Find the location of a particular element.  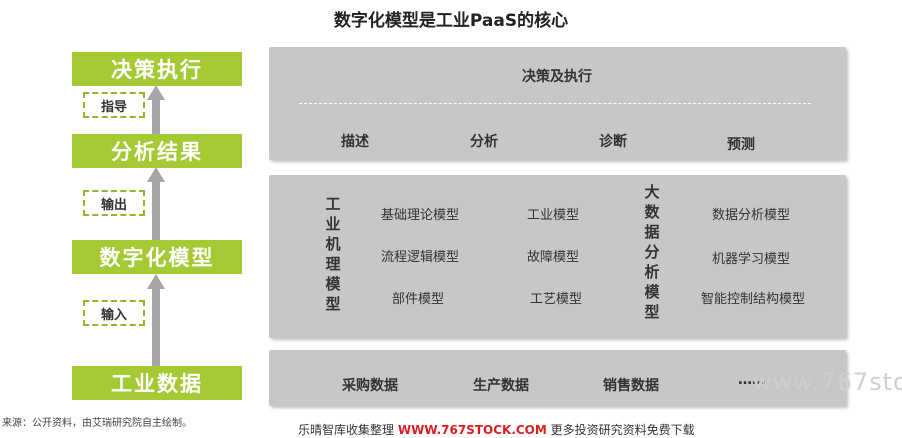

connector-output: 输出 is located at coordinates (114, 203).